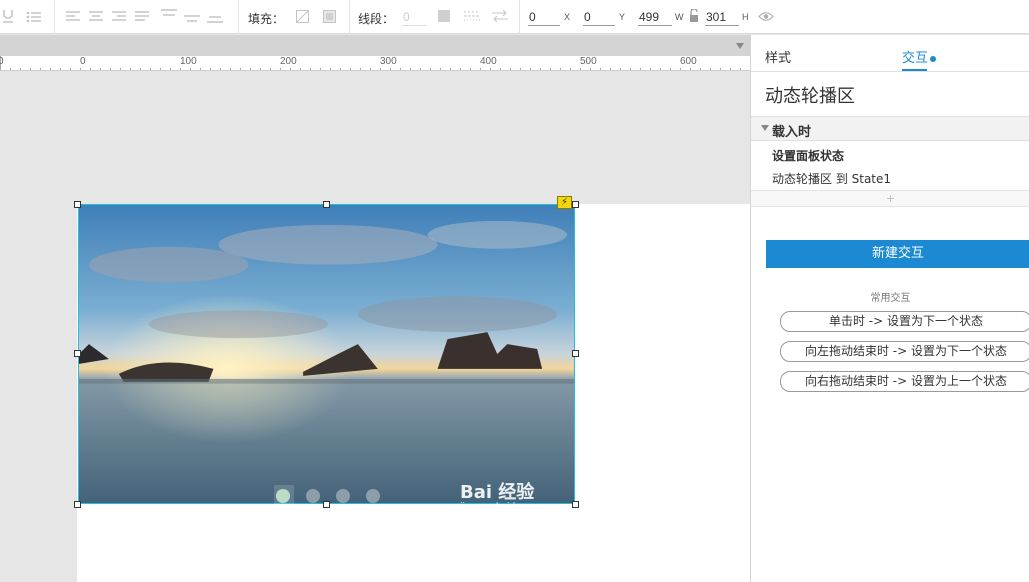 This screenshot has width=1029, height=582. Describe the element at coordinates (302, 17) in the screenshot. I see `fill-none-icon` at that location.